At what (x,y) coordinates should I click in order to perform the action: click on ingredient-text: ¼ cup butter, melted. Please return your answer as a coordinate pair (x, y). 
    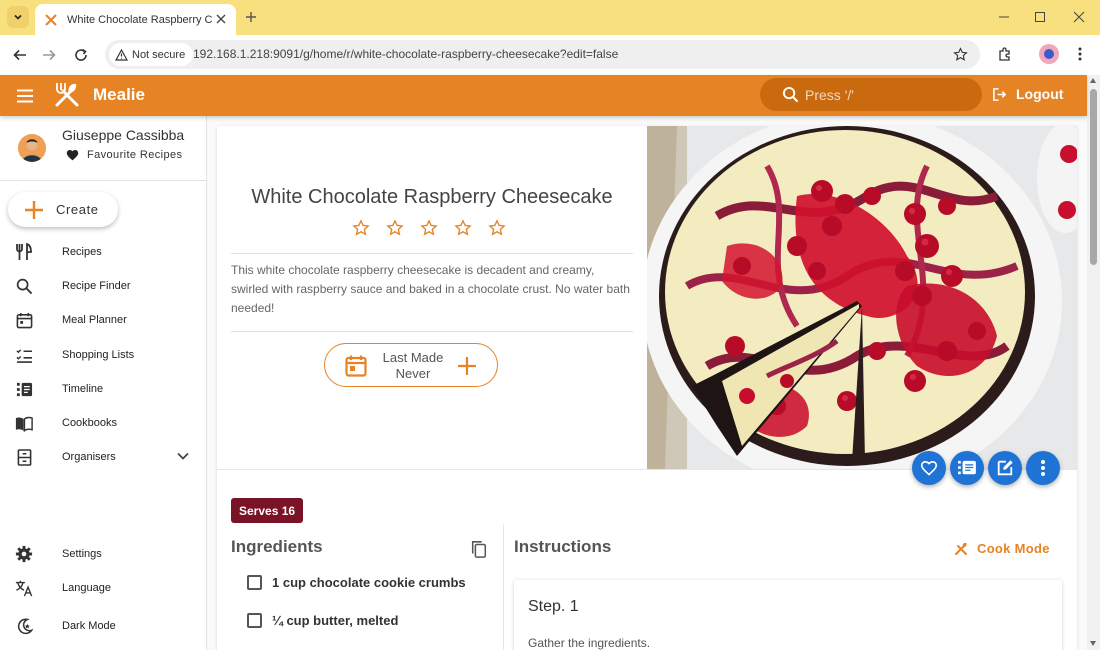
    Looking at the image, I should click on (335, 620).